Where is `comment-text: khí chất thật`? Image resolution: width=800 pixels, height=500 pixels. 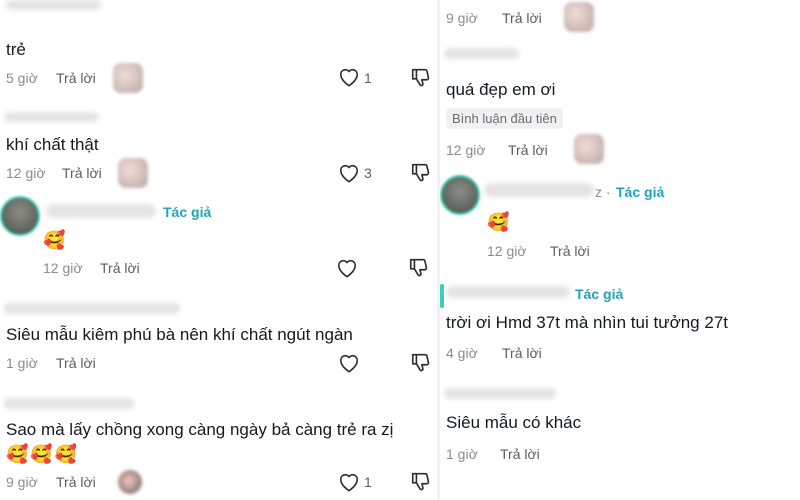
comment-text: khí chất thật is located at coordinates (52, 144).